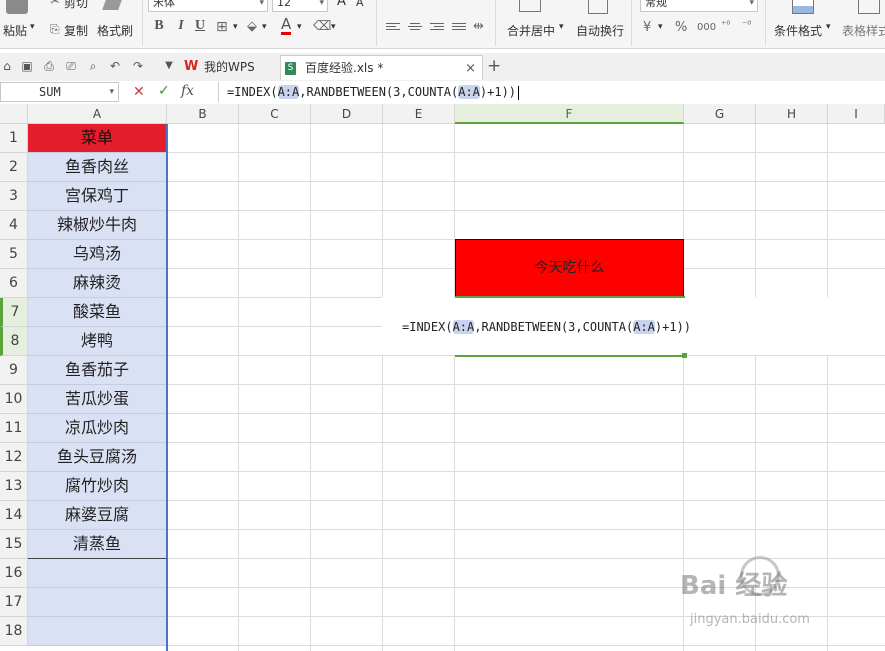 Image resolution: width=885 pixels, height=651 pixels. Describe the element at coordinates (97, 138) in the screenshot. I see `column-a-header-cell: 菜单` at that location.